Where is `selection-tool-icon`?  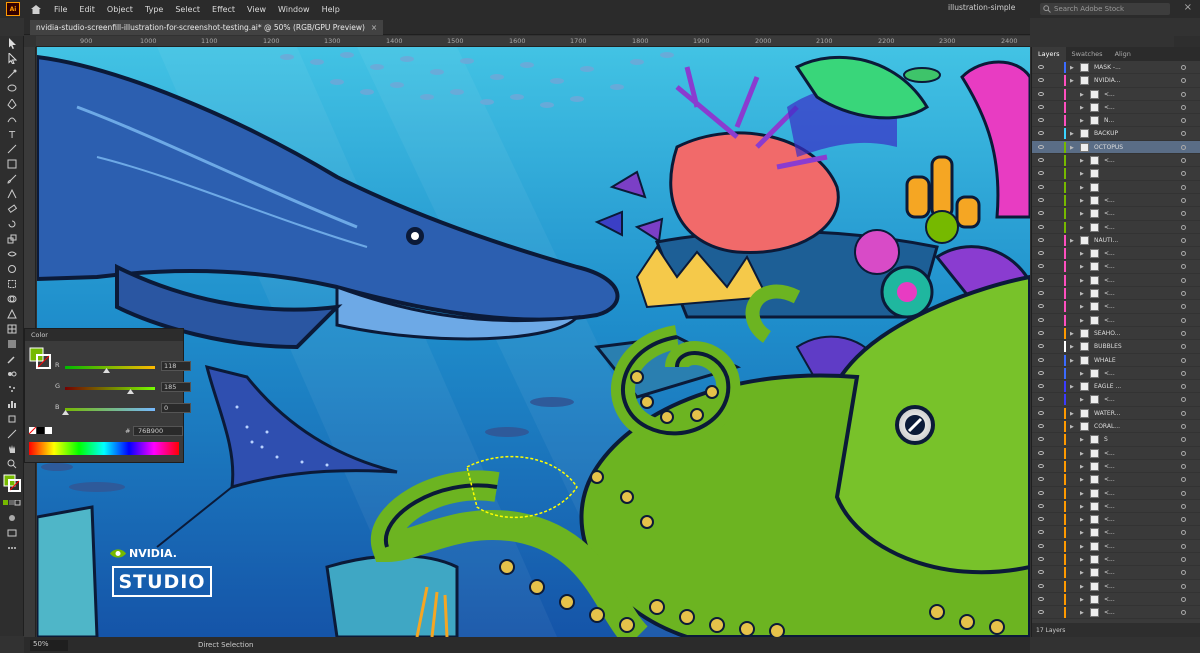
selection-tool-icon is located at coordinates (12, 43).